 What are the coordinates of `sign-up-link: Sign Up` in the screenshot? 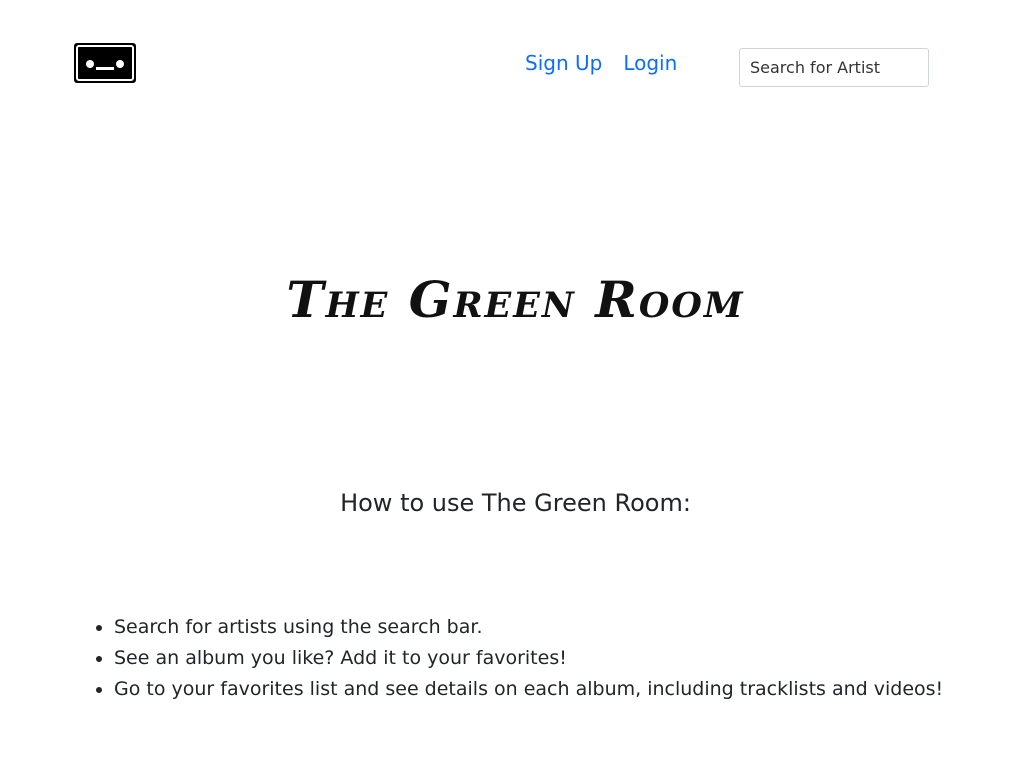 It's located at (563, 63).